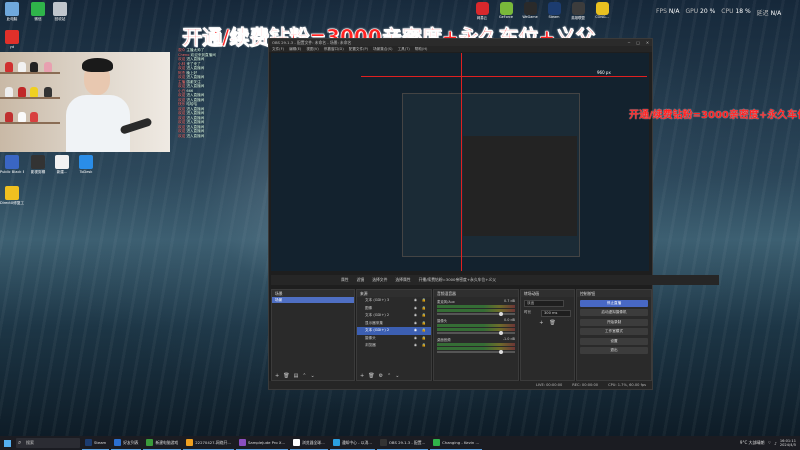 The height and width of the screenshot is (450, 800). What do you see at coordinates (482, 11) in the screenshot?
I see `shortcut-icon: 网易云` at bounding box center [482, 11].